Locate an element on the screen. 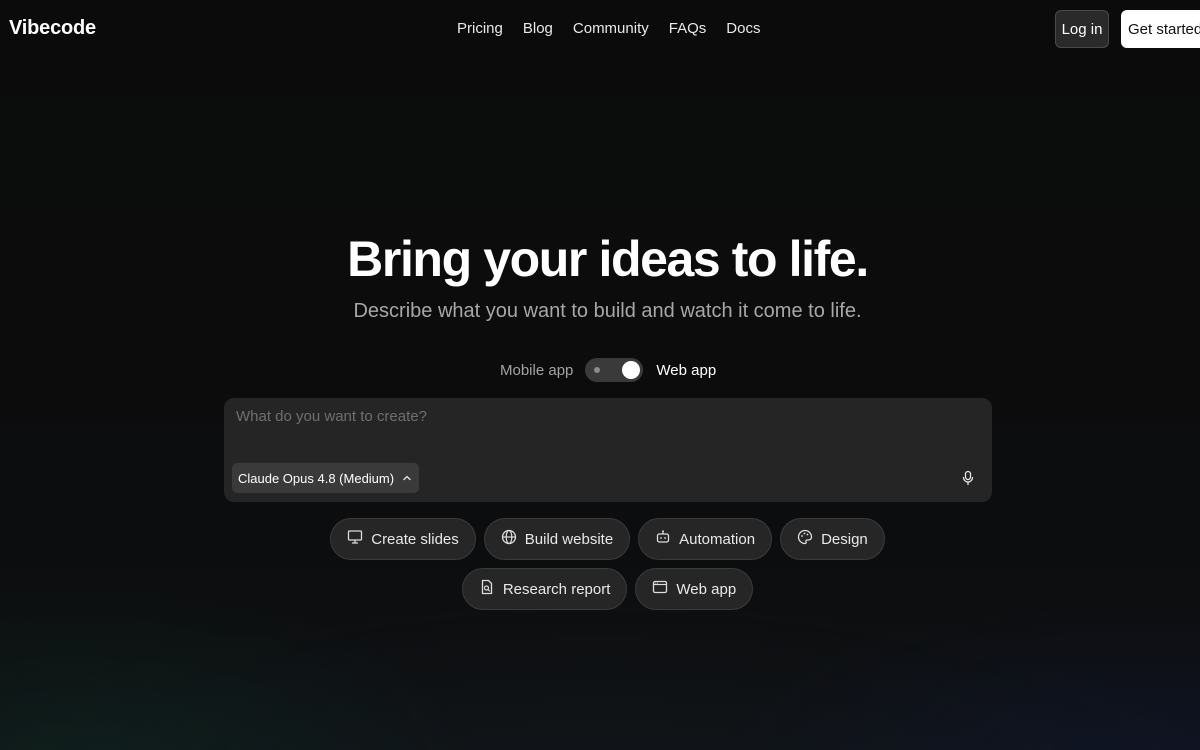  prompt-input is located at coordinates (596, 416).